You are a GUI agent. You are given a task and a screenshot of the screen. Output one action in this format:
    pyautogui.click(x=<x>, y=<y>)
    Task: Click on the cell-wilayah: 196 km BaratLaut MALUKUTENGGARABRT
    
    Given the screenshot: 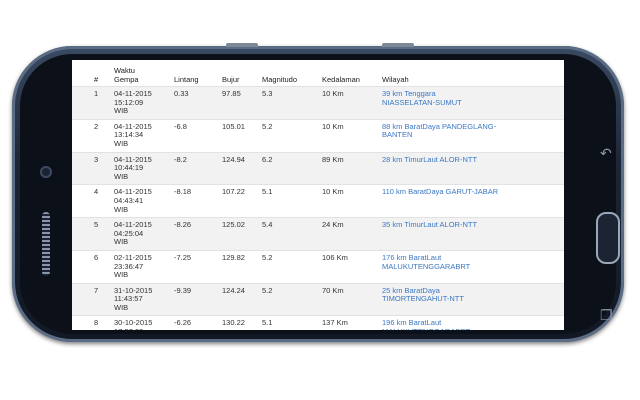 What is the action you would take?
    pyautogui.click(x=471, y=322)
    